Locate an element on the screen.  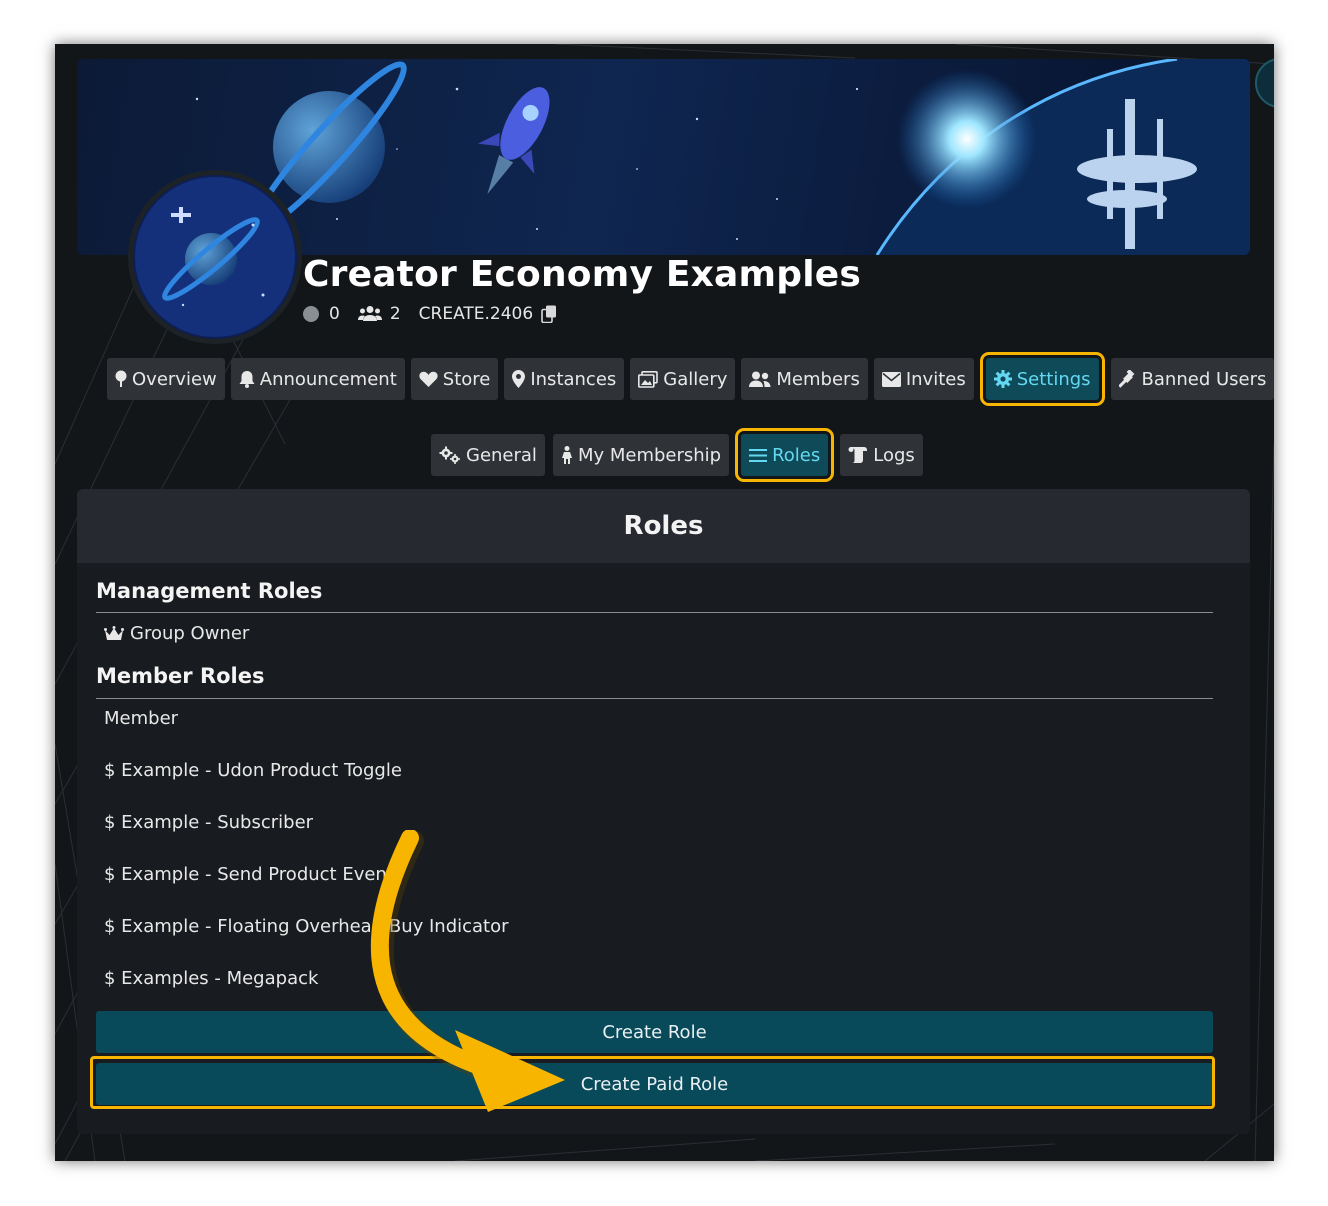
tab-label: Store is located at coordinates (466, 379).